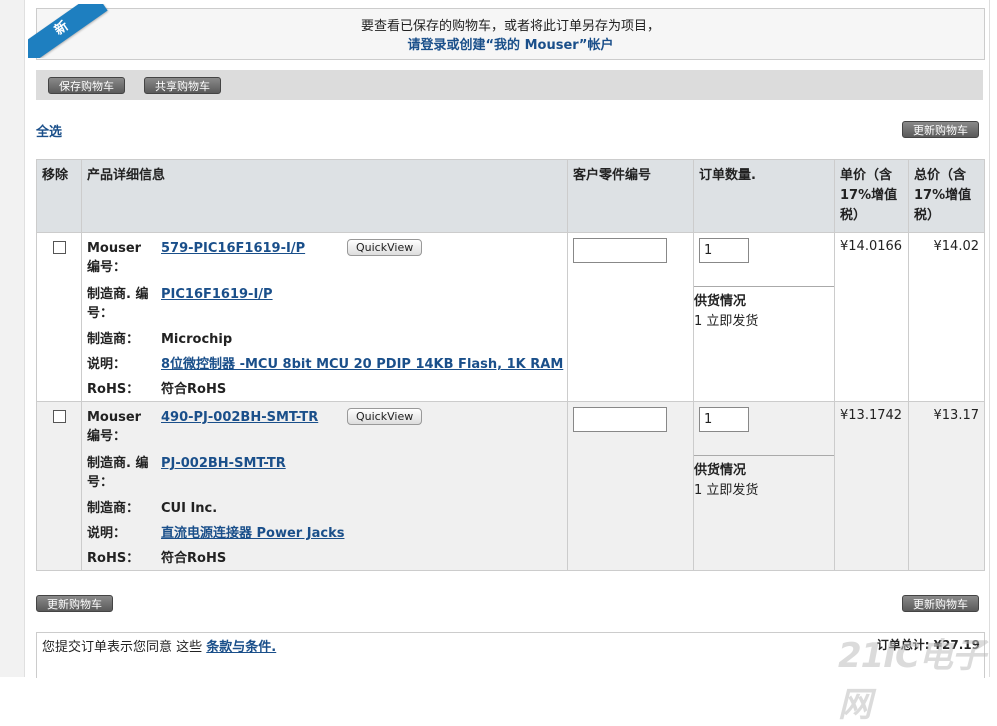 The height and width of the screenshot is (726, 997). I want to click on description-link: 直流电源连接器 Power Jacks, so click(252, 533).